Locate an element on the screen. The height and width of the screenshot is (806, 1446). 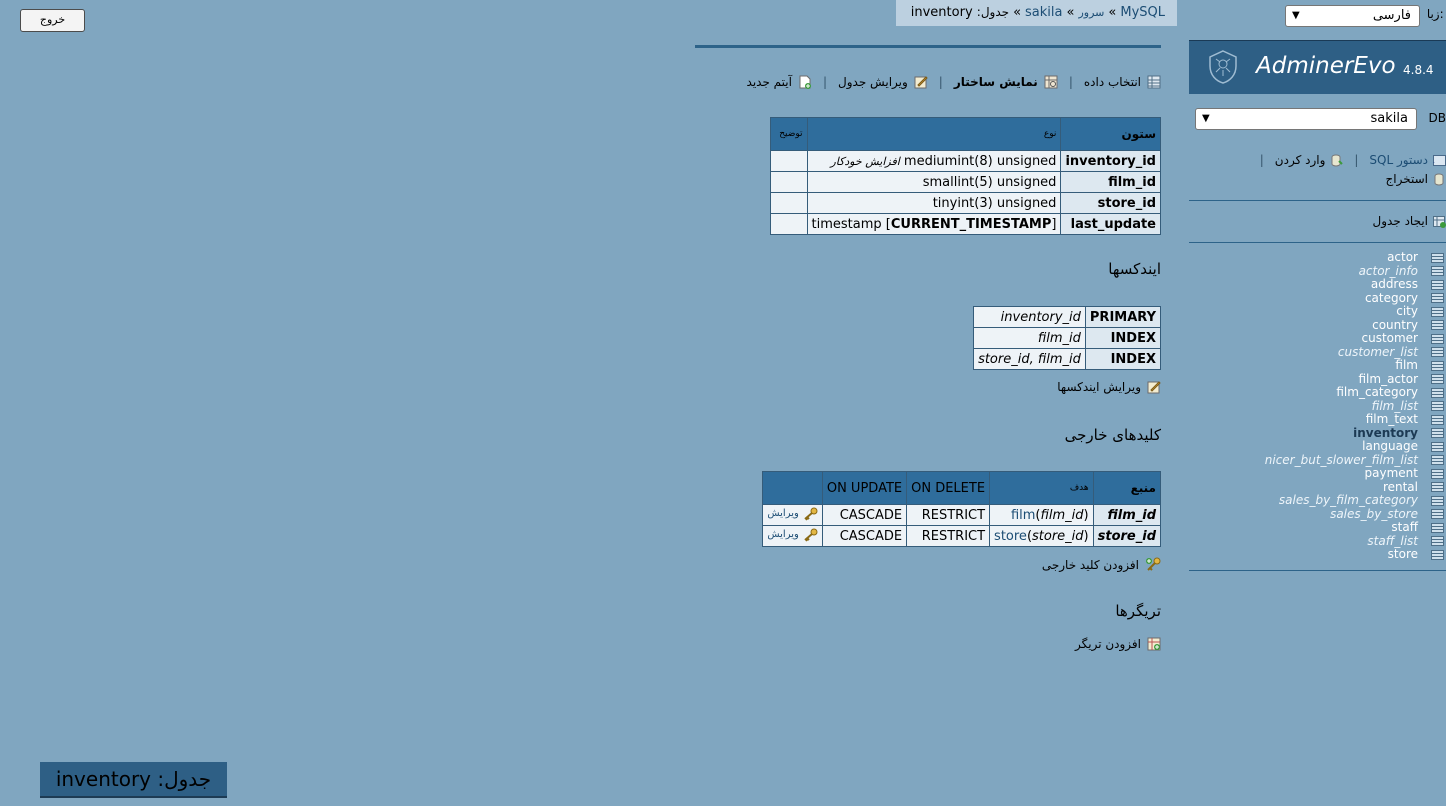
sidebar-table-name: customer is located at coordinates (1389, 338).